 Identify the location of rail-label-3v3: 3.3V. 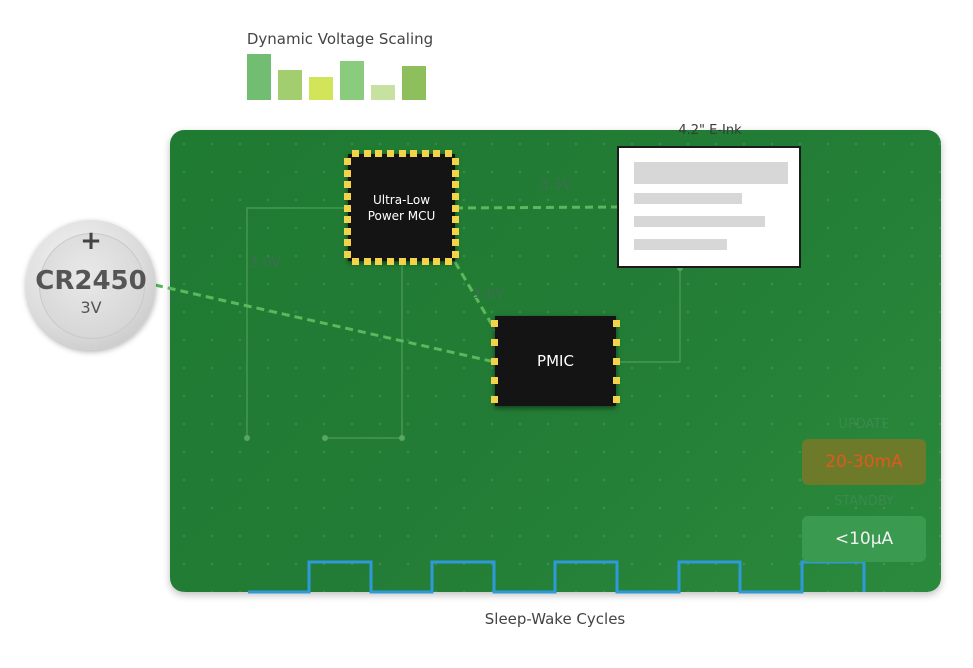
(556, 185).